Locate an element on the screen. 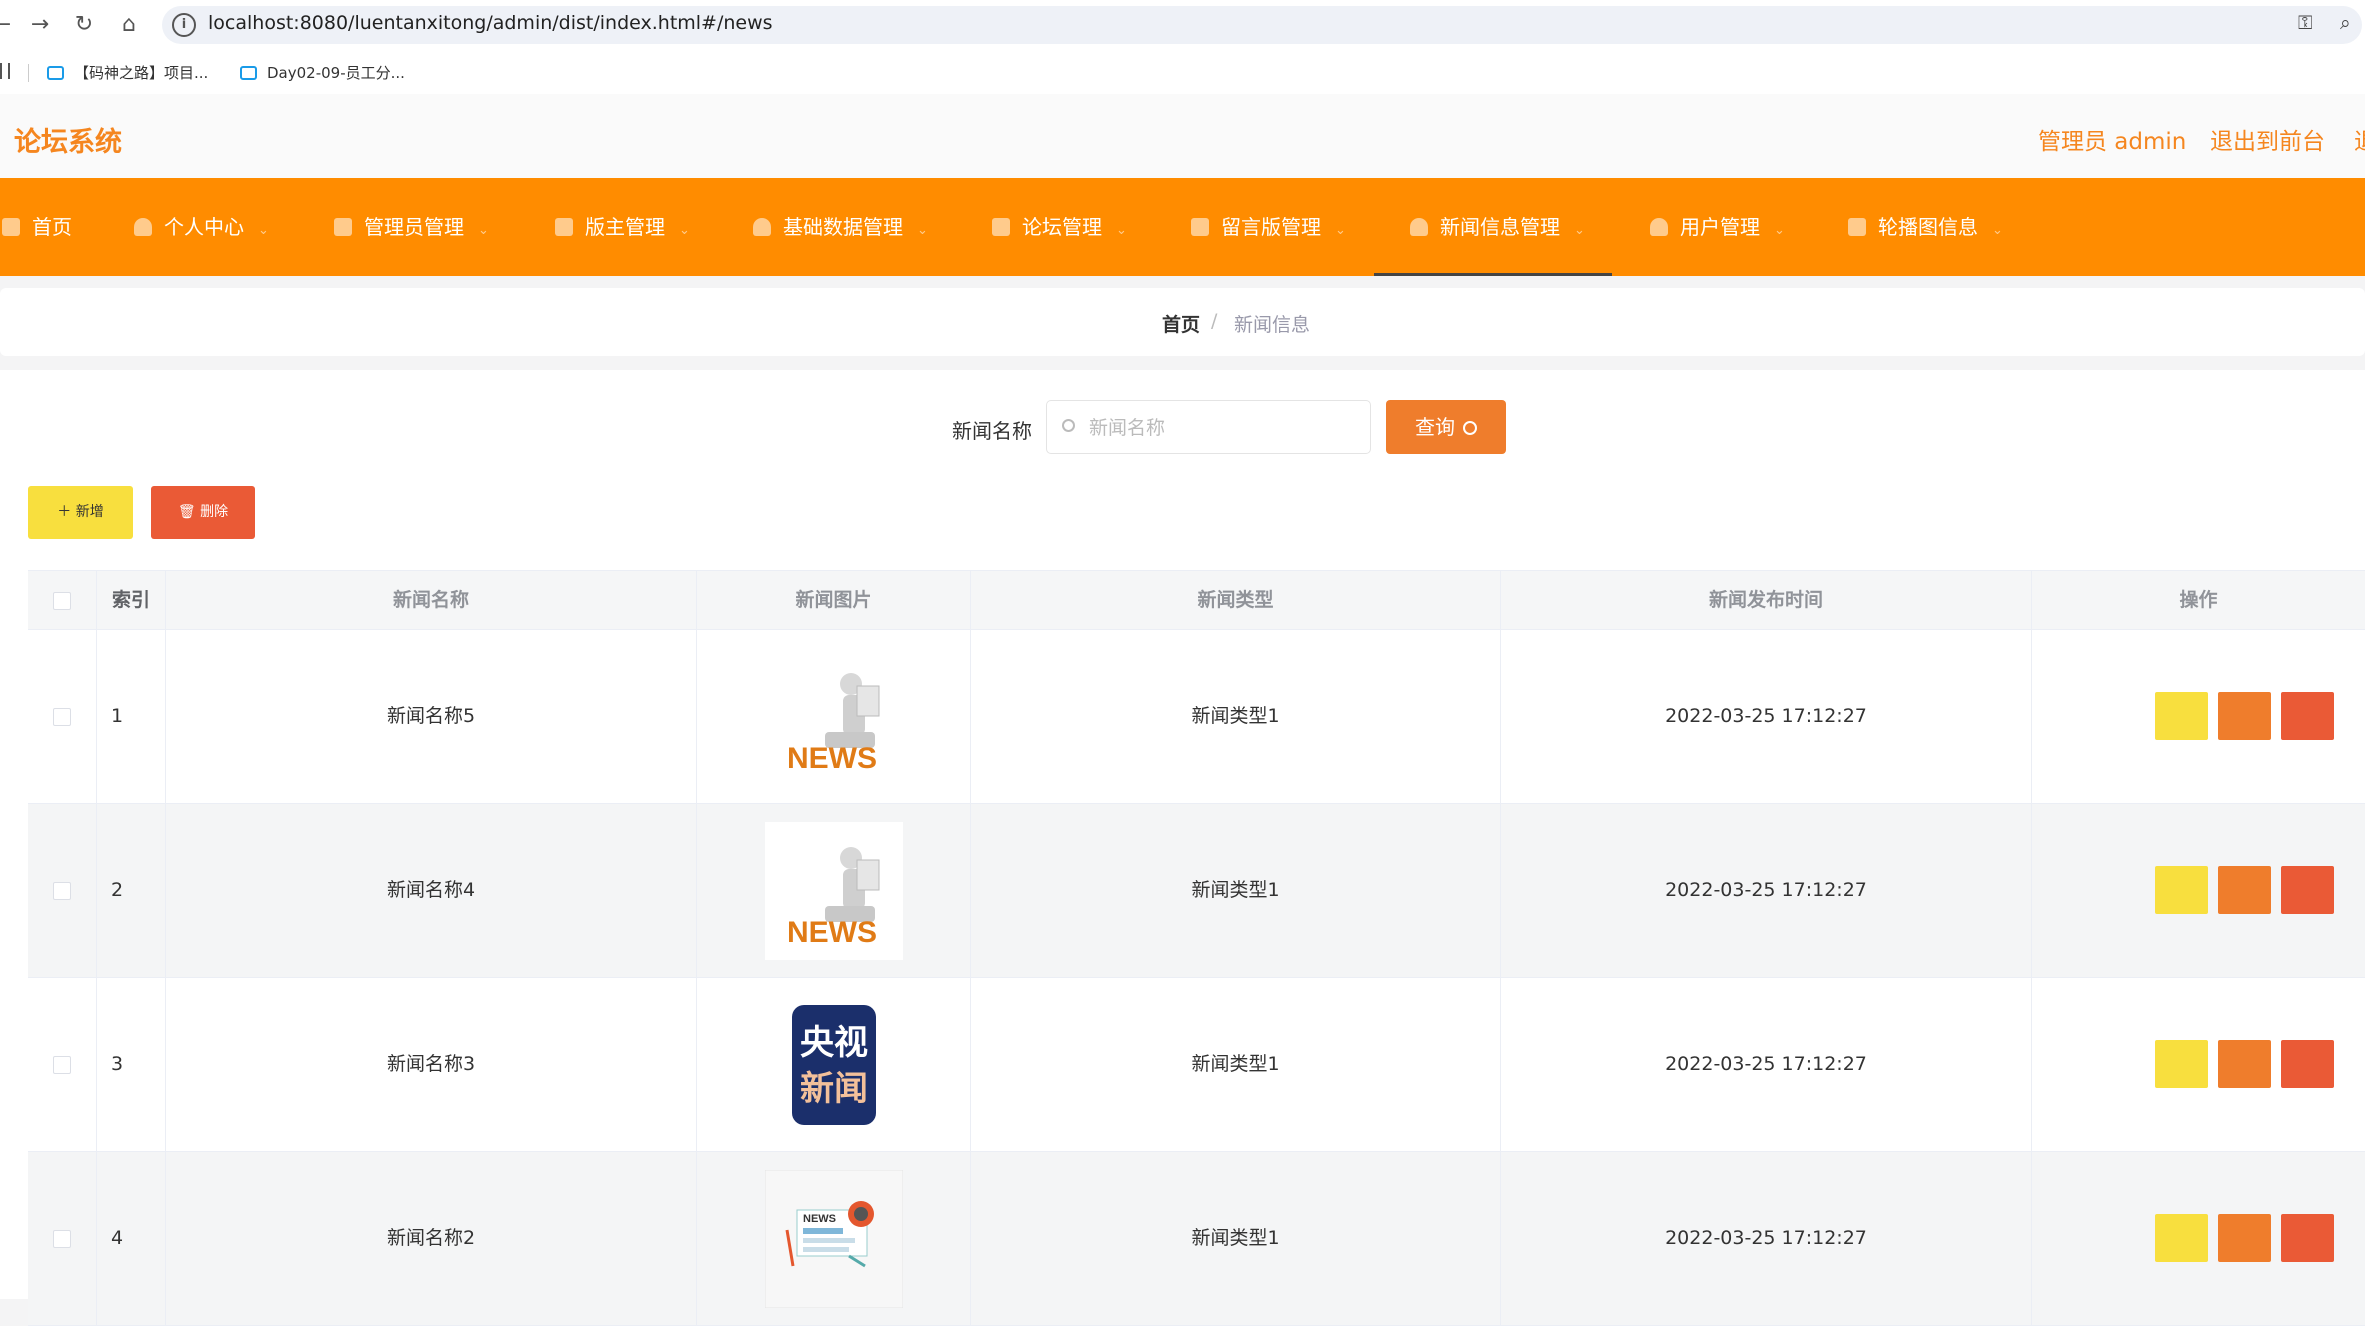 Image resolution: width=2365 pixels, height=1326 pixels. apps-grid-icon is located at coordinates (5, 71).